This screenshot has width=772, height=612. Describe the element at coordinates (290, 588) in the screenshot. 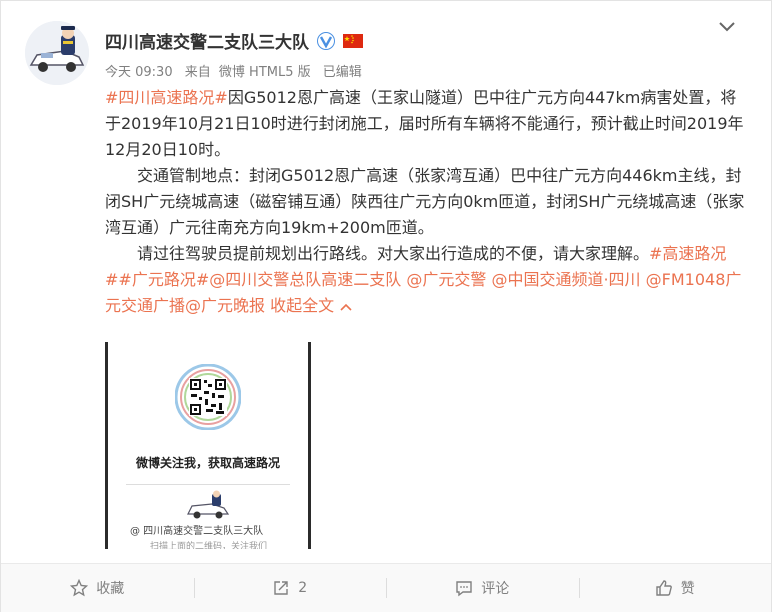

I see `repost-button: 2` at that location.